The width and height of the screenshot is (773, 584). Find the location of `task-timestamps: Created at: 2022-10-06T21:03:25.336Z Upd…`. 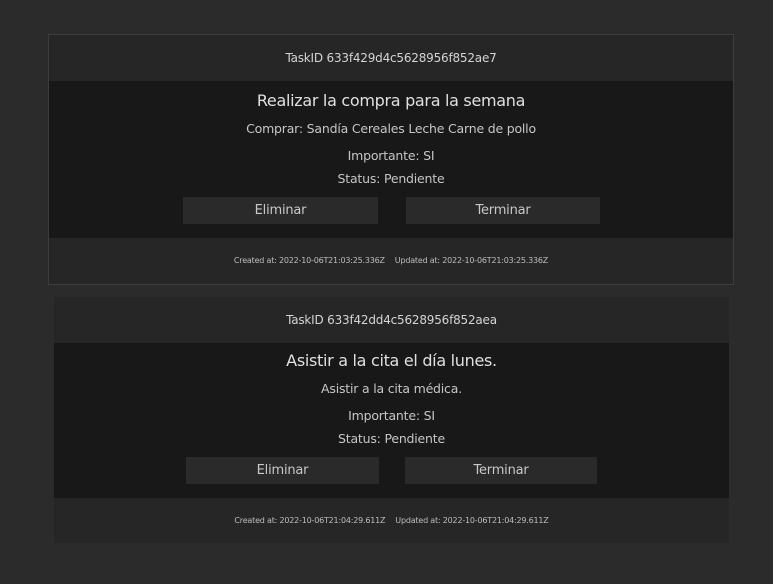

task-timestamps: Created at: 2022-10-06T21:03:25.336Z Upd… is located at coordinates (391, 260).